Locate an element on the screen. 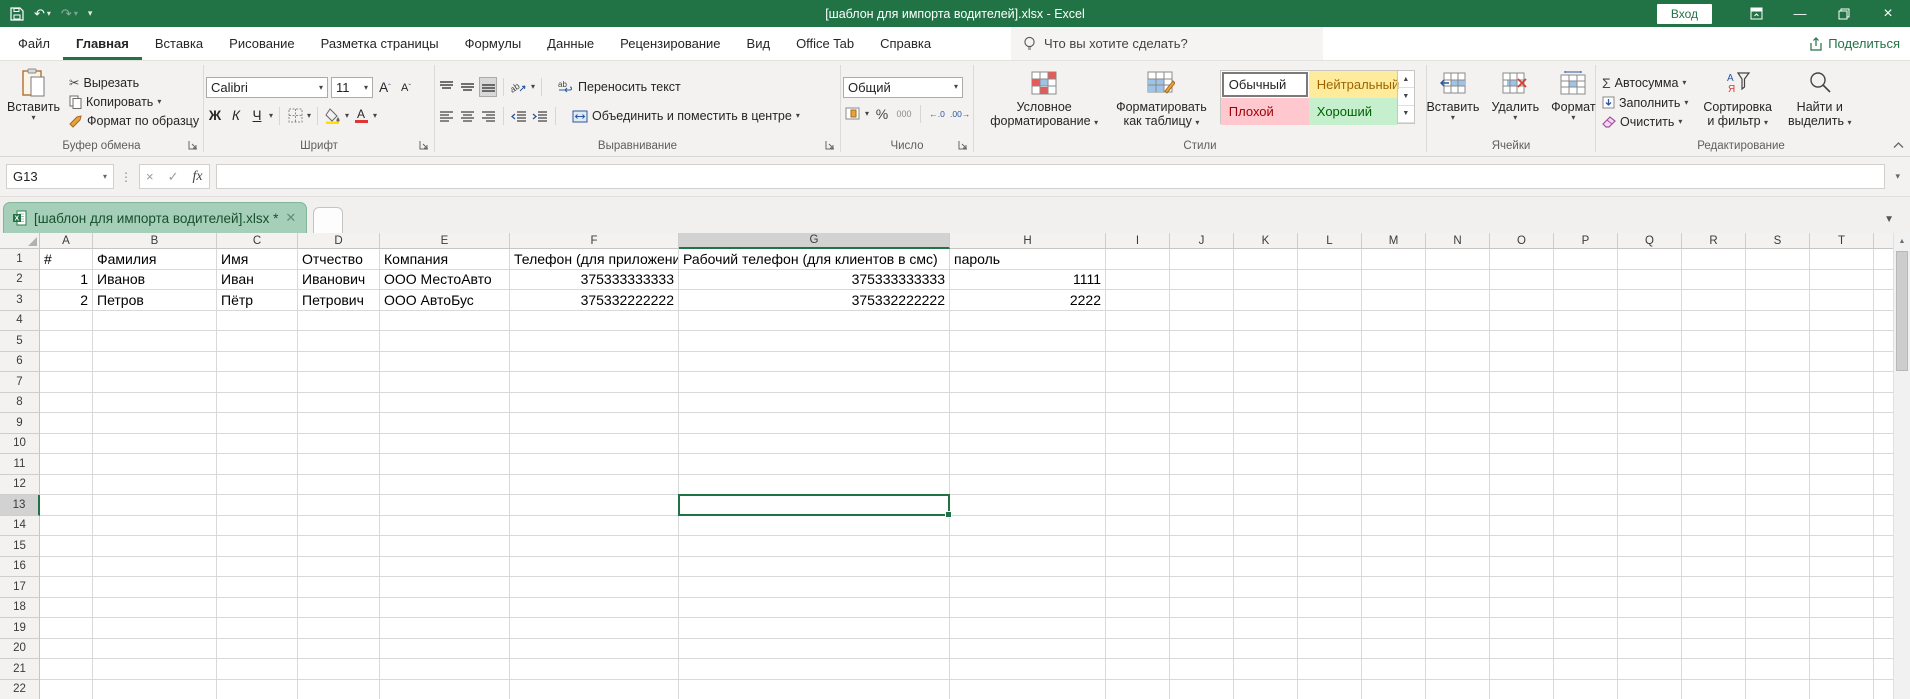 This screenshot has width=1910, height=699. cell-O13 is located at coordinates (1522, 505).